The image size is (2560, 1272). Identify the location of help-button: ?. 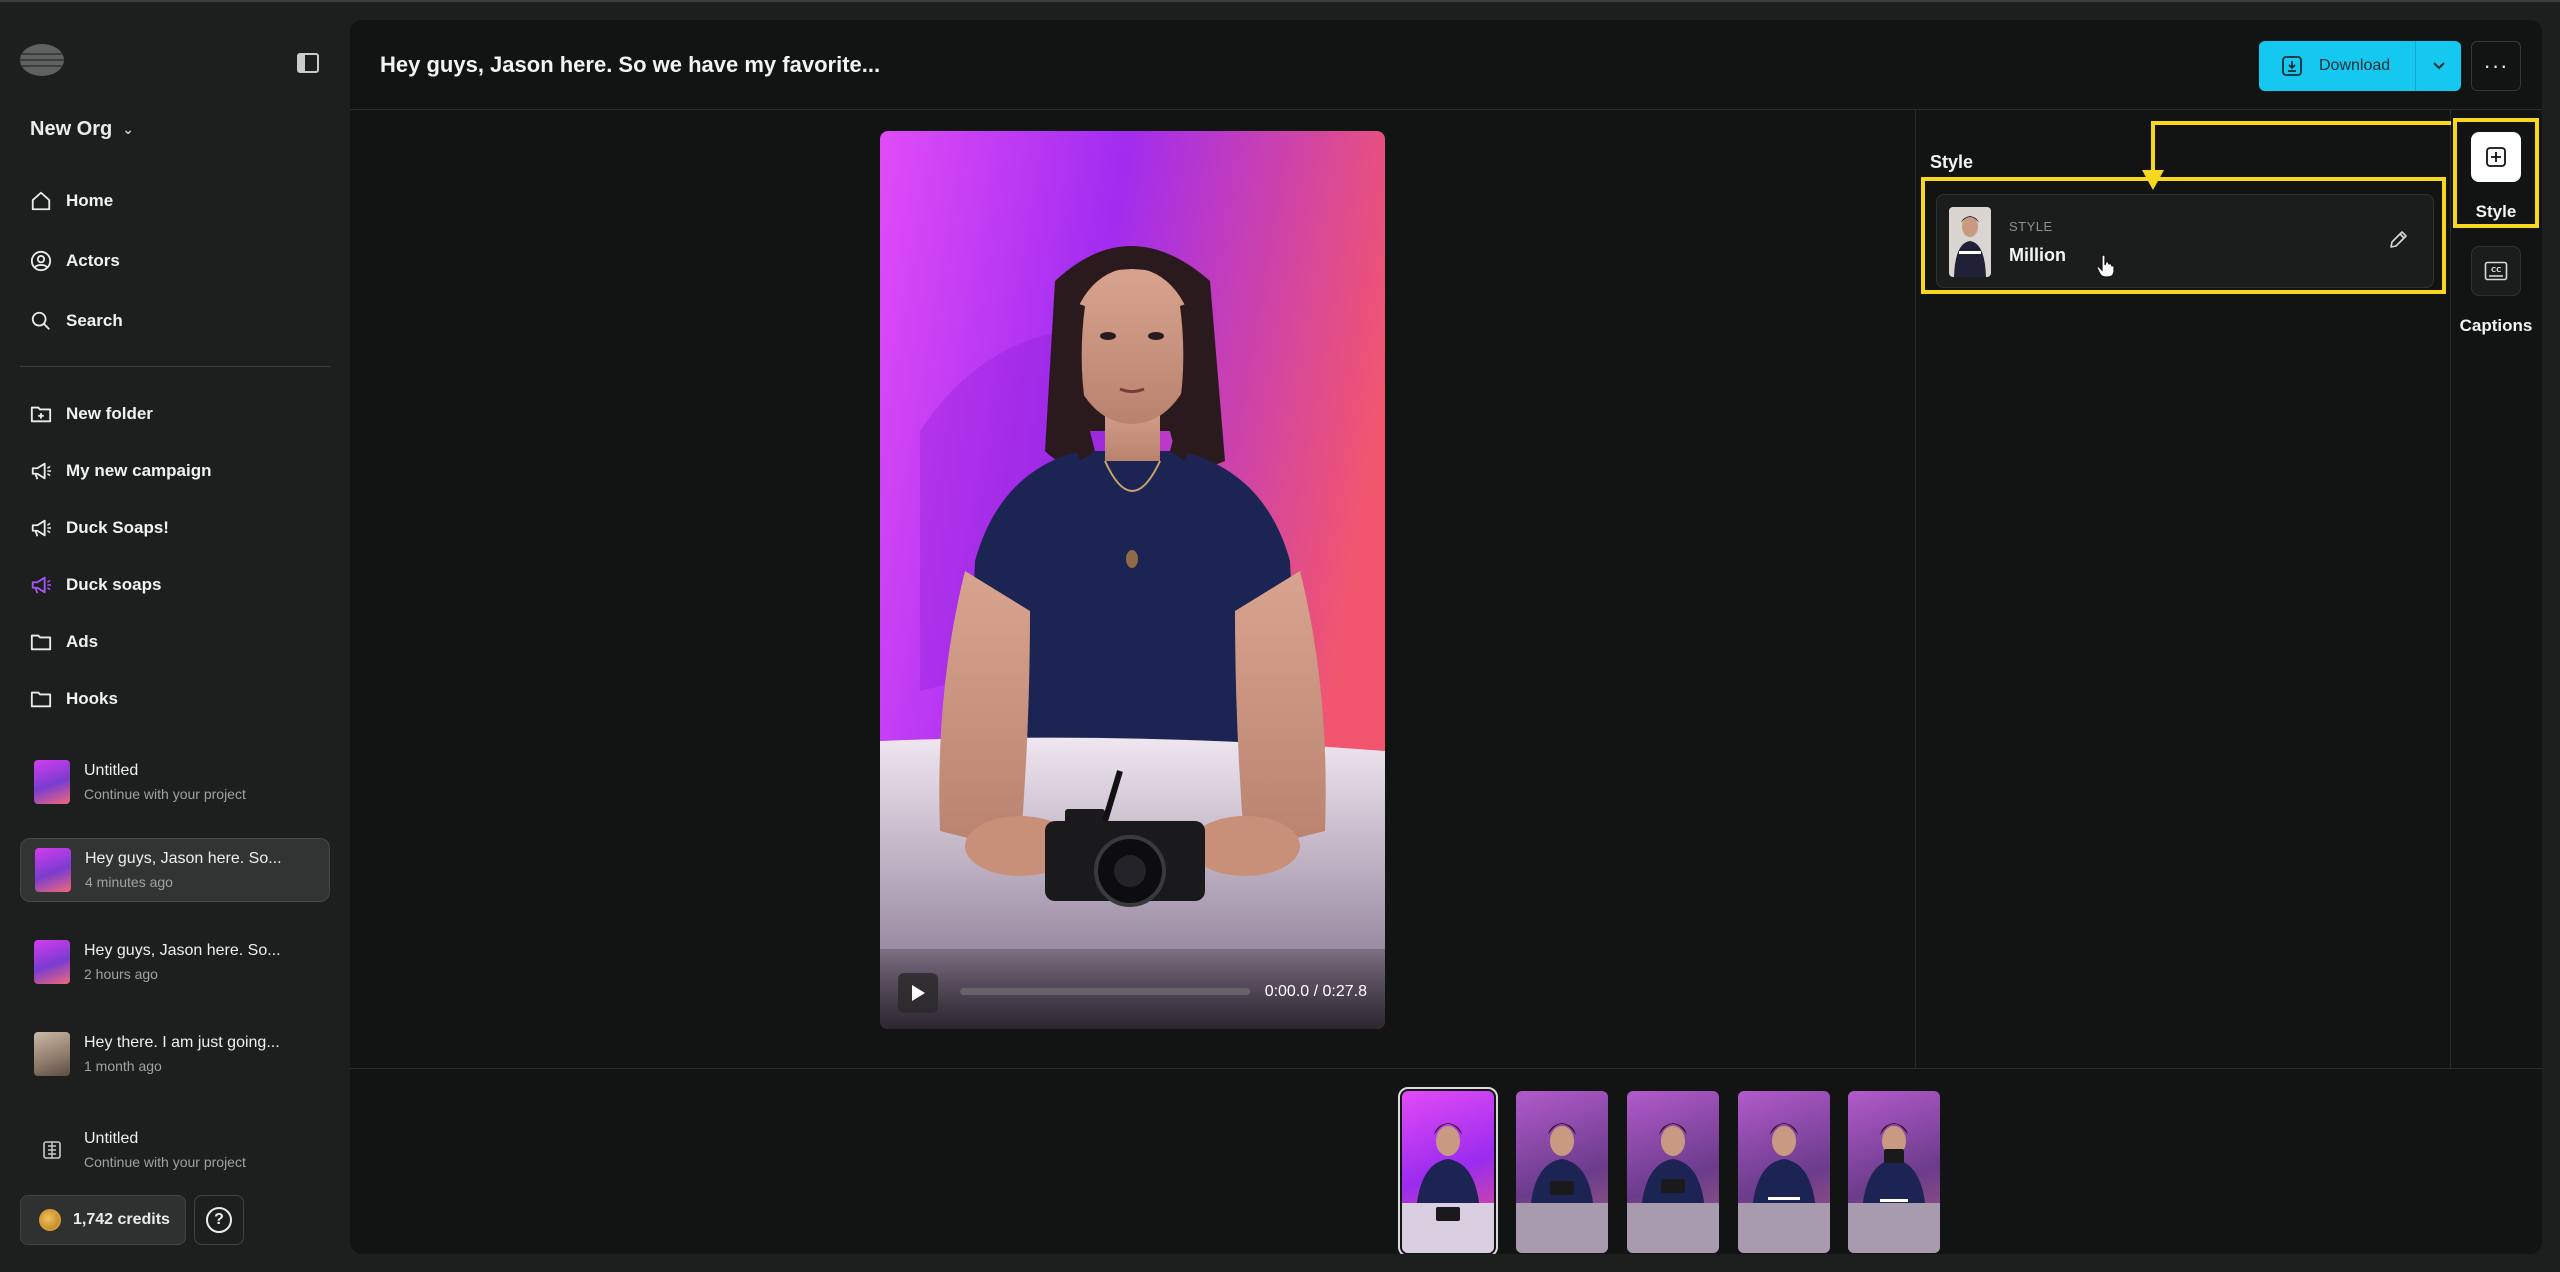
(219, 1220).